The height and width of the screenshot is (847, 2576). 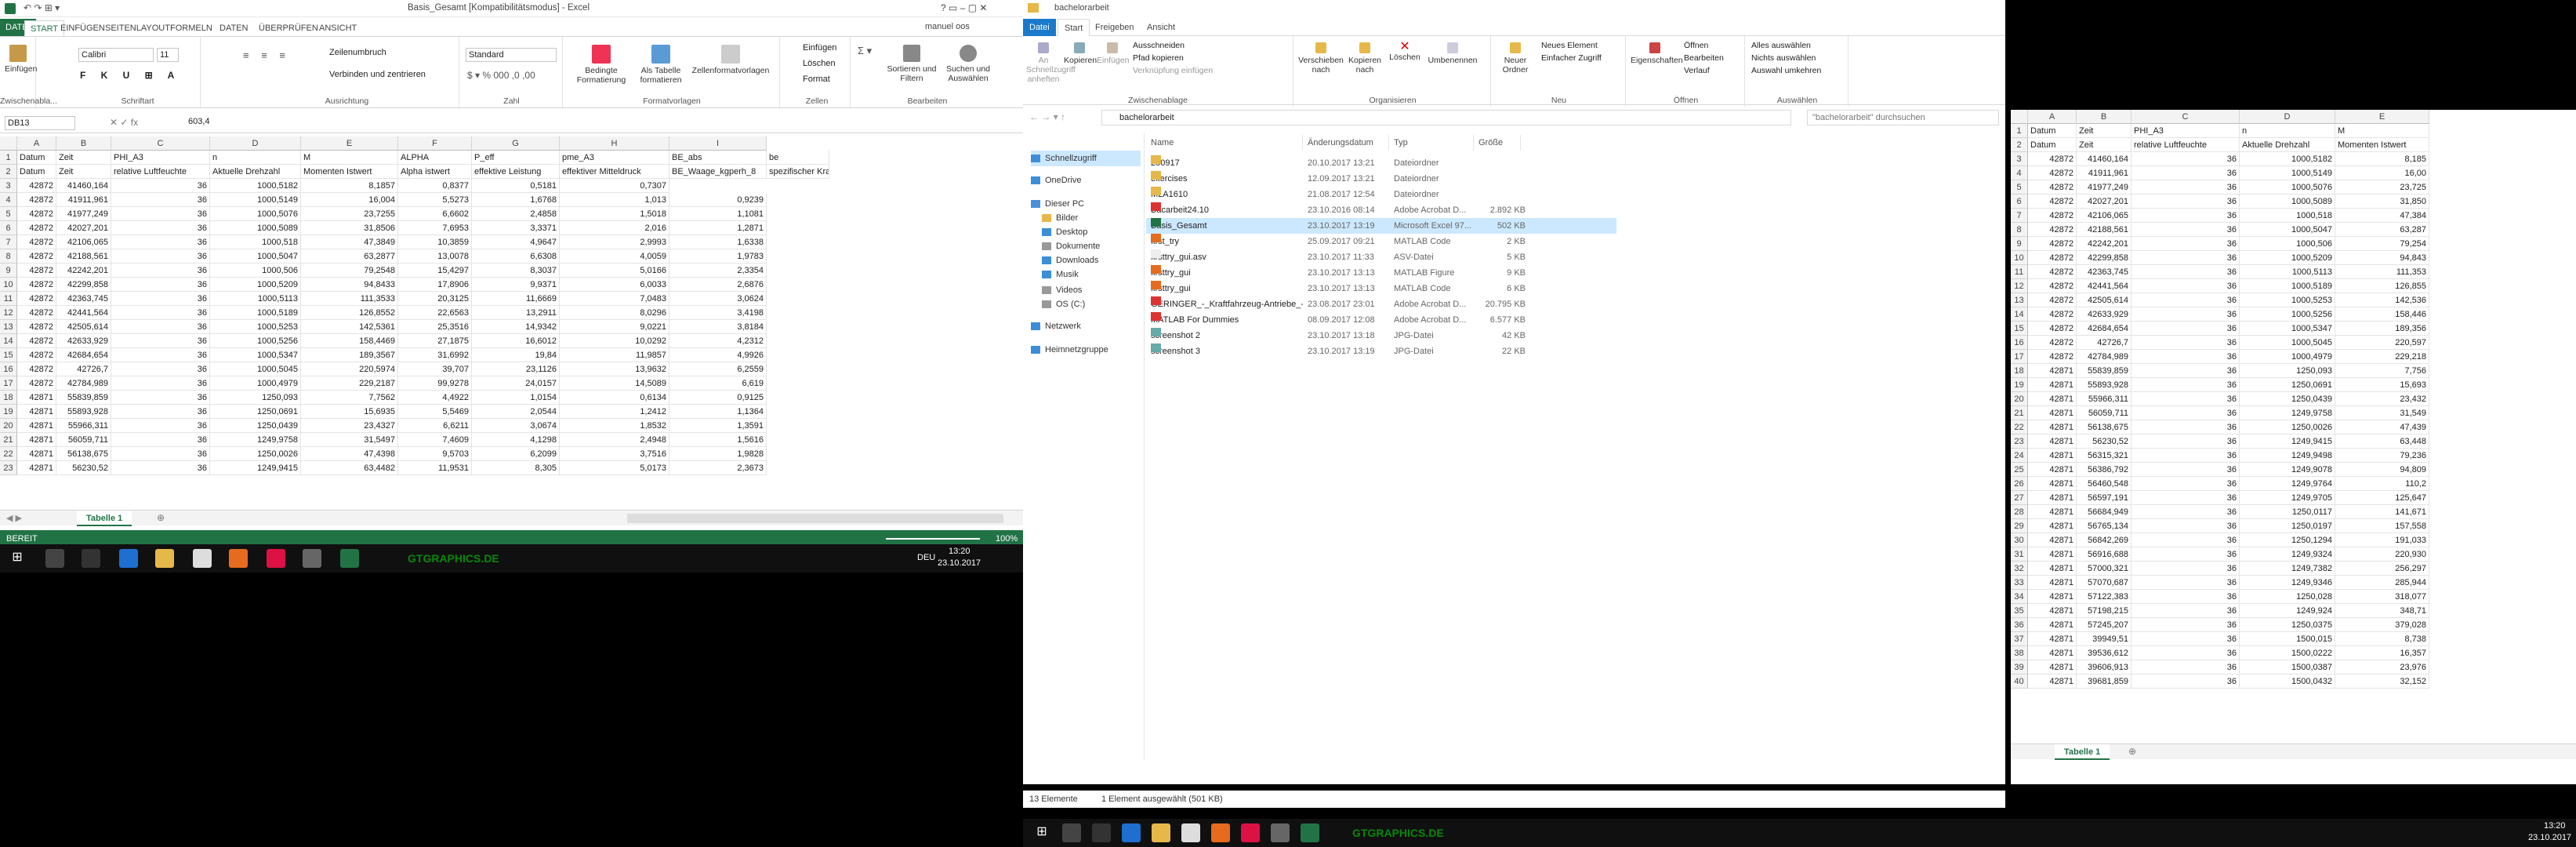 I want to click on pin-quick-access-button: An Schnellzugriff anheften, so click(x=1051, y=63).